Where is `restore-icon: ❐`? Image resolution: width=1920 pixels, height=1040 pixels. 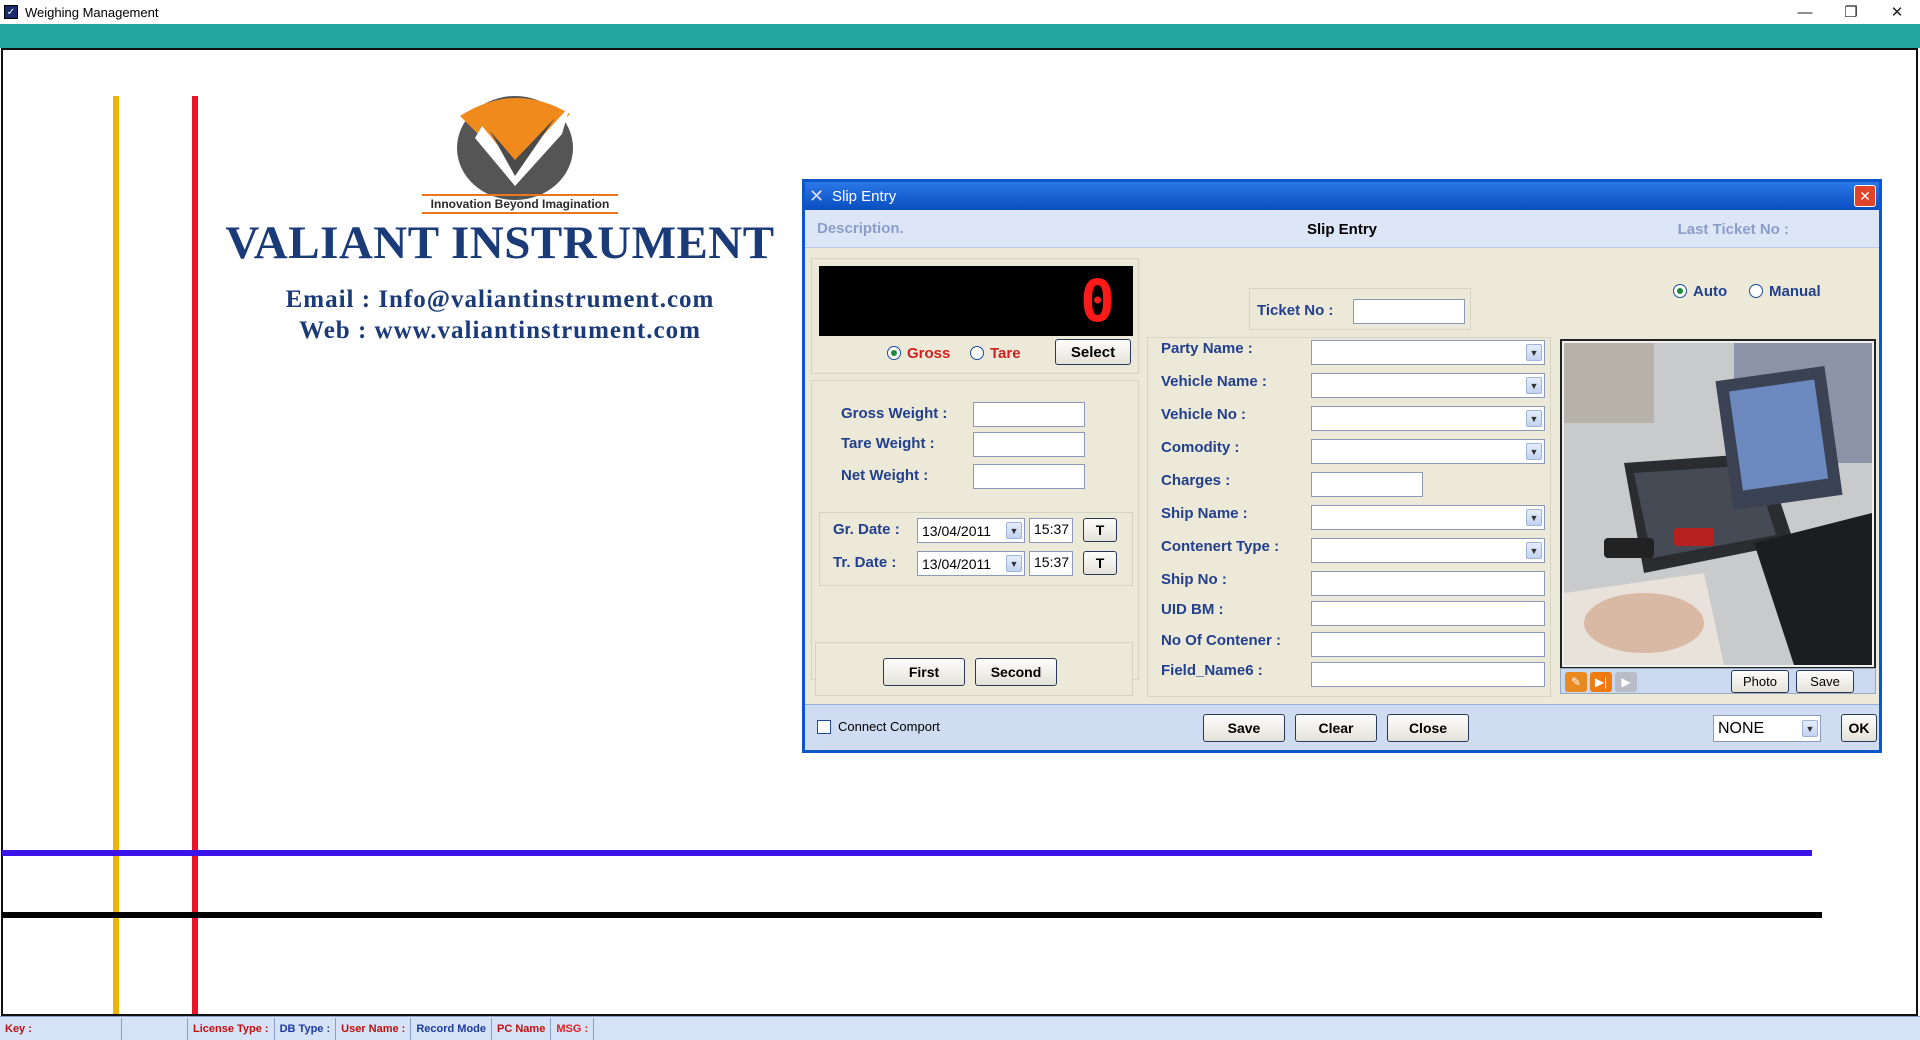
restore-icon: ❐ is located at coordinates (1851, 12).